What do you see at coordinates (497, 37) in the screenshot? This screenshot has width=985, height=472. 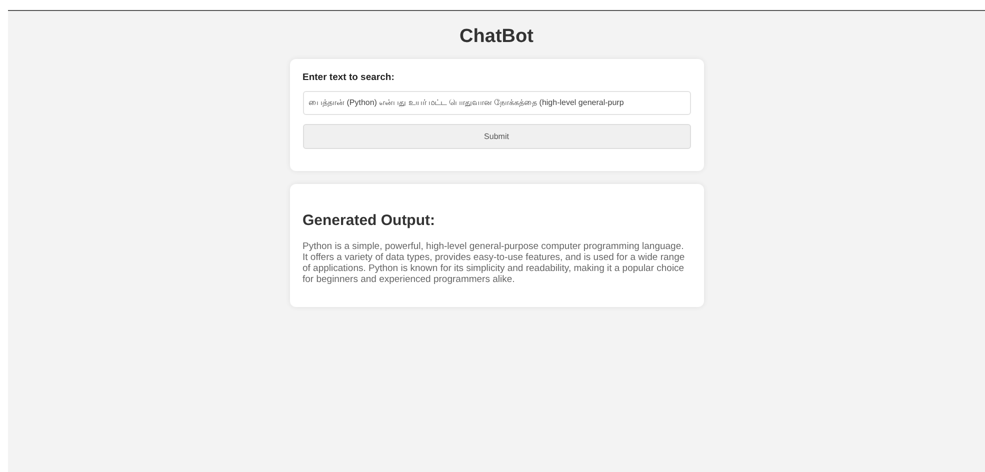 I see `page-title: ChatBot` at bounding box center [497, 37].